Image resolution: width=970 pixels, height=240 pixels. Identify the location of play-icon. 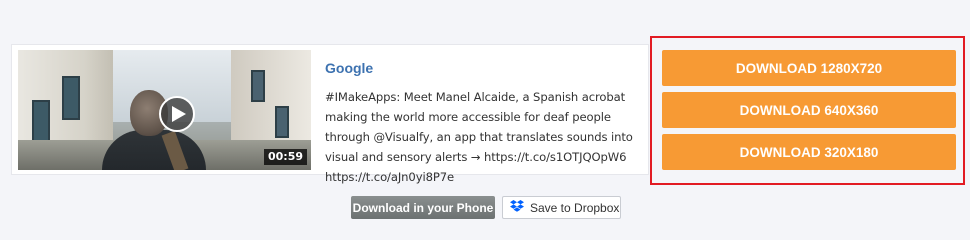
(177, 114).